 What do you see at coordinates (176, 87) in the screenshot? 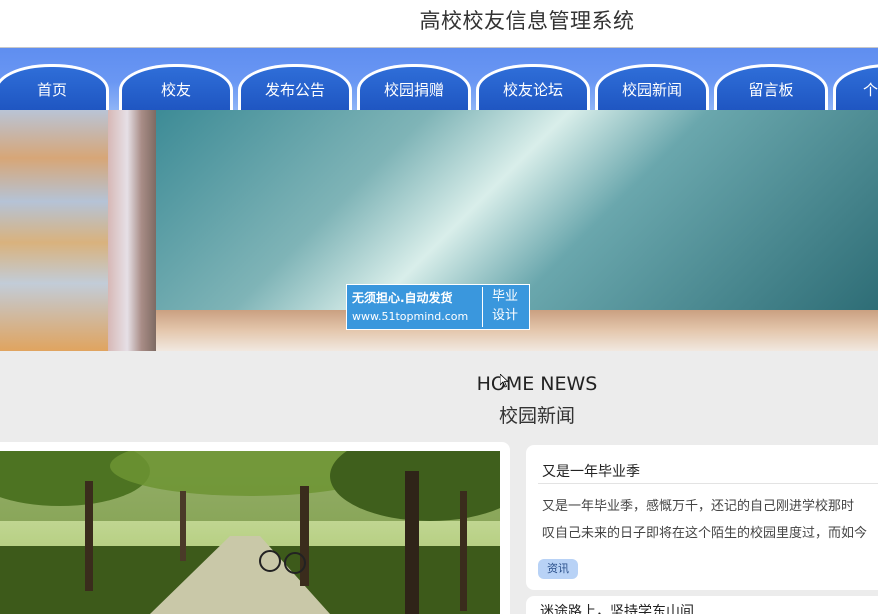
I see `nav-tab-alumni: 校友` at bounding box center [176, 87].